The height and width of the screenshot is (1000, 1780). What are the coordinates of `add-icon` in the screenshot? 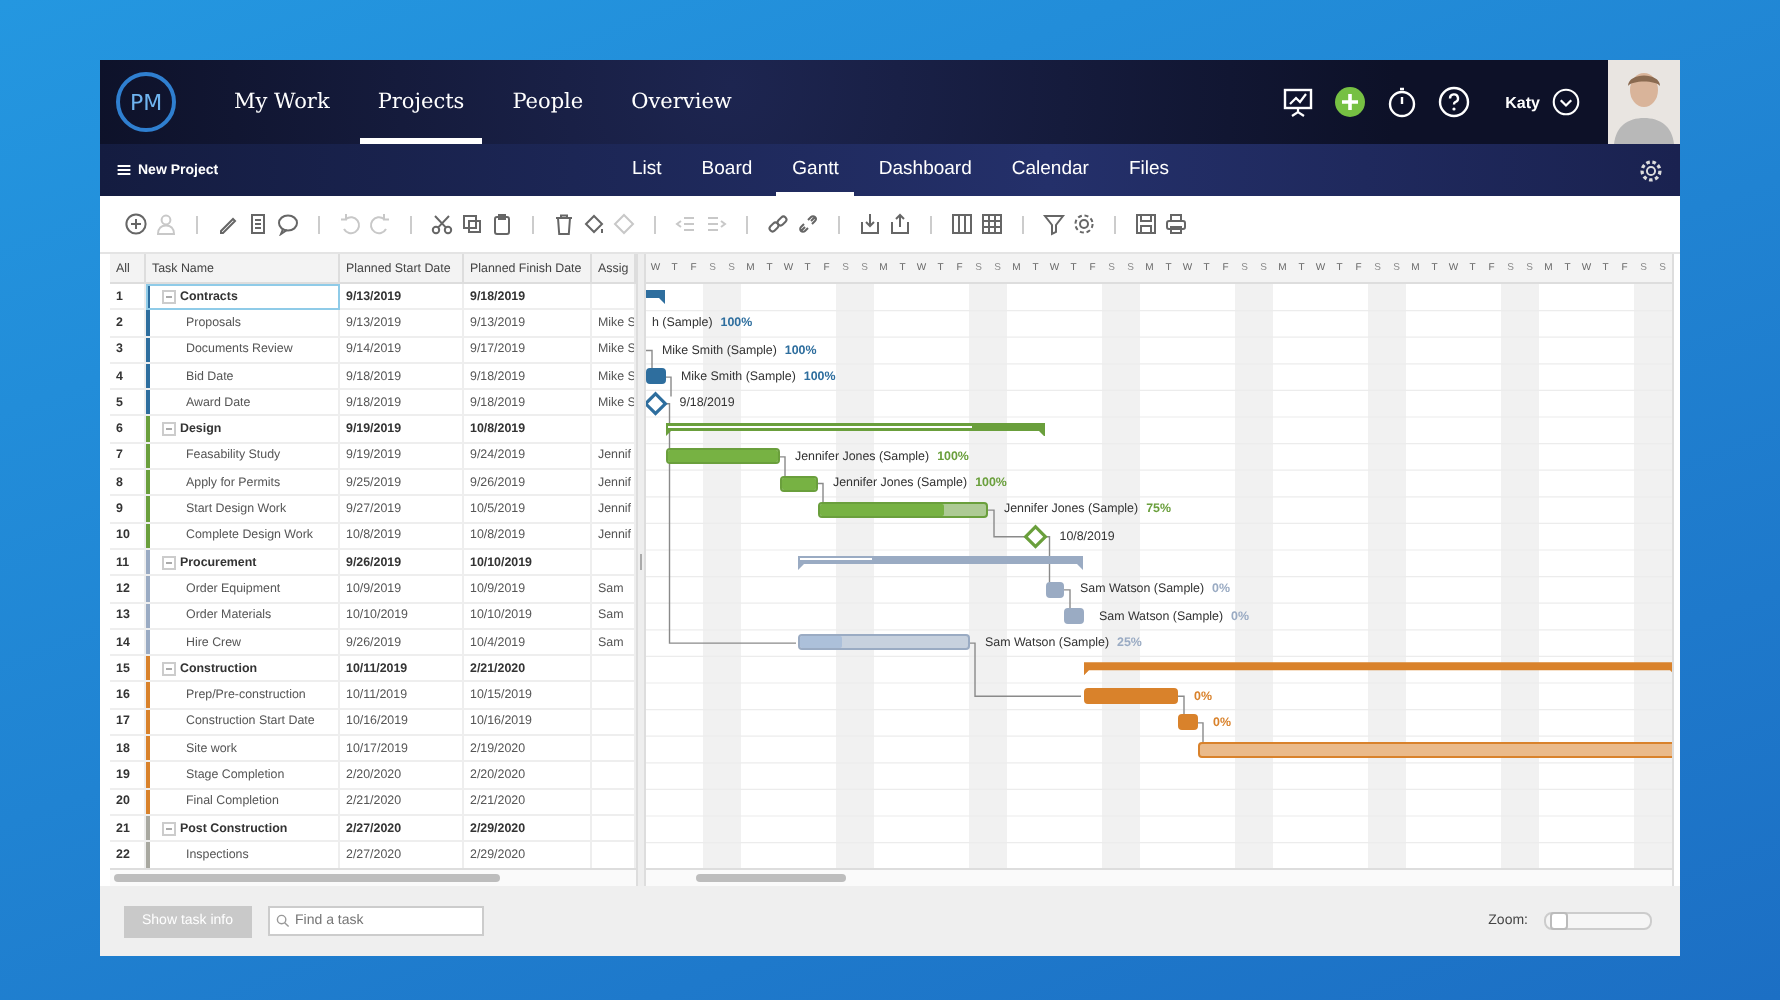 It's located at (1349, 102).